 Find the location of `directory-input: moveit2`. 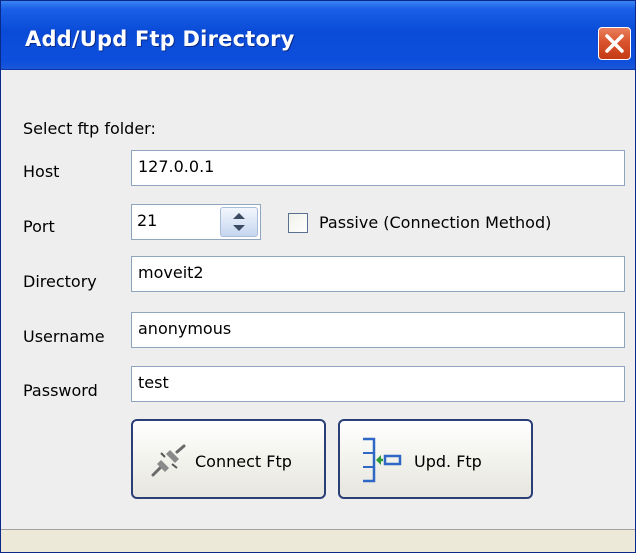

directory-input: moveit2 is located at coordinates (378, 274).